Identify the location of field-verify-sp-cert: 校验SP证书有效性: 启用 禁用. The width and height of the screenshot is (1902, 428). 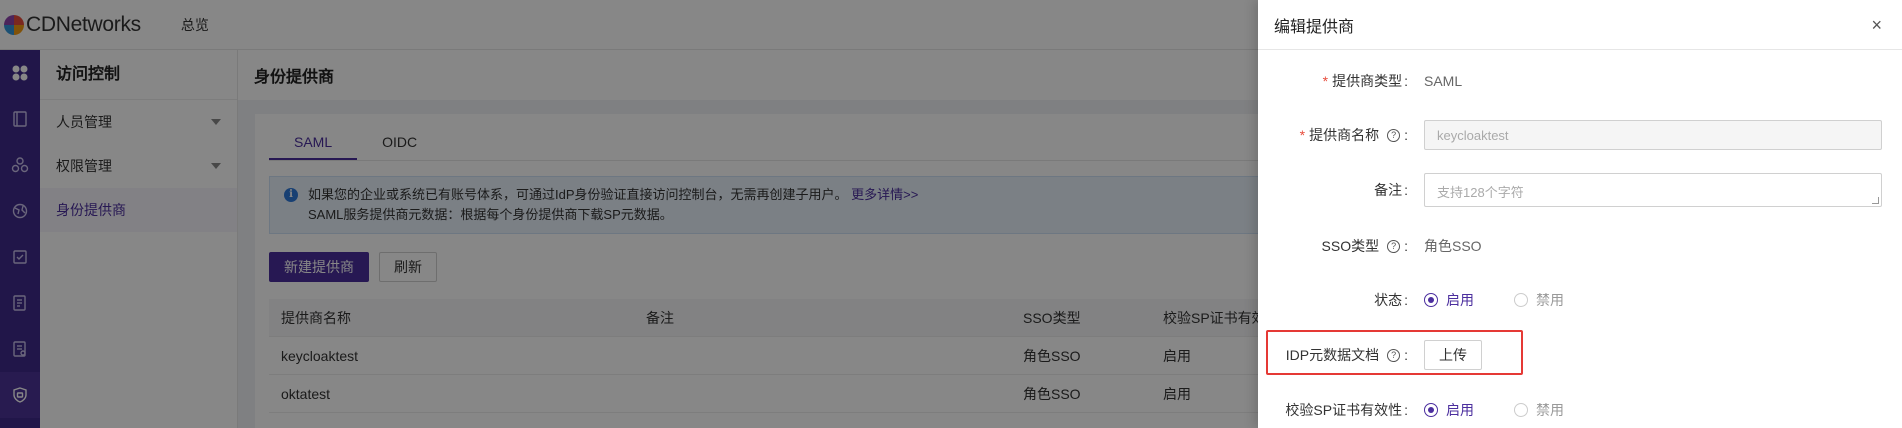
(1580, 409).